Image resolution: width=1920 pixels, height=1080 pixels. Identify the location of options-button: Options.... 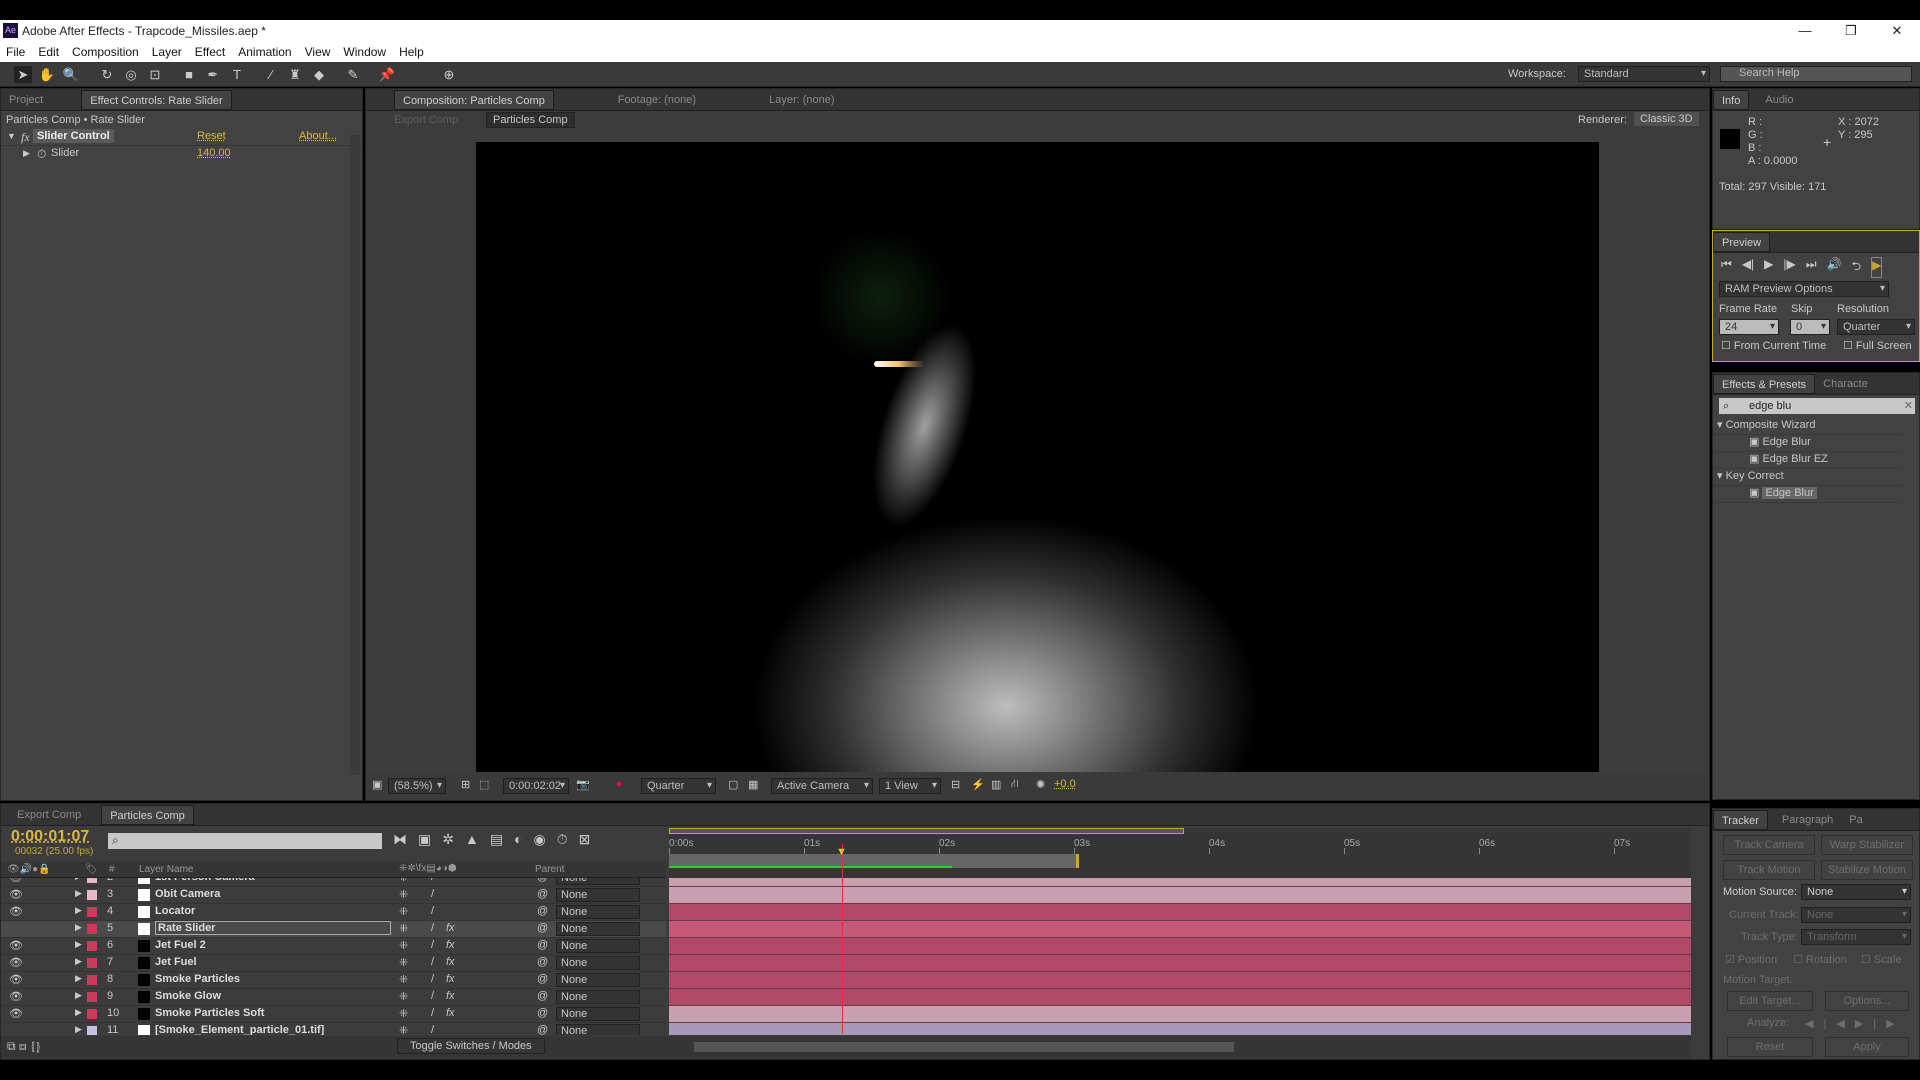
(1867, 1001).